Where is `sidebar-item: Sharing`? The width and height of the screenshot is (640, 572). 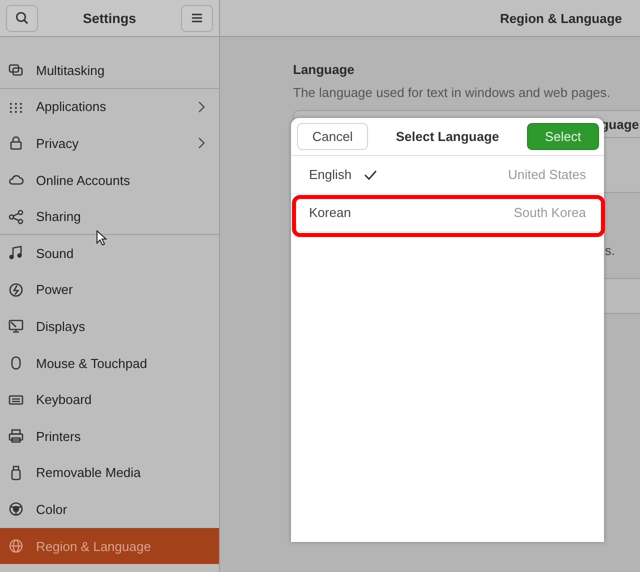 sidebar-item: Sharing is located at coordinates (109, 216).